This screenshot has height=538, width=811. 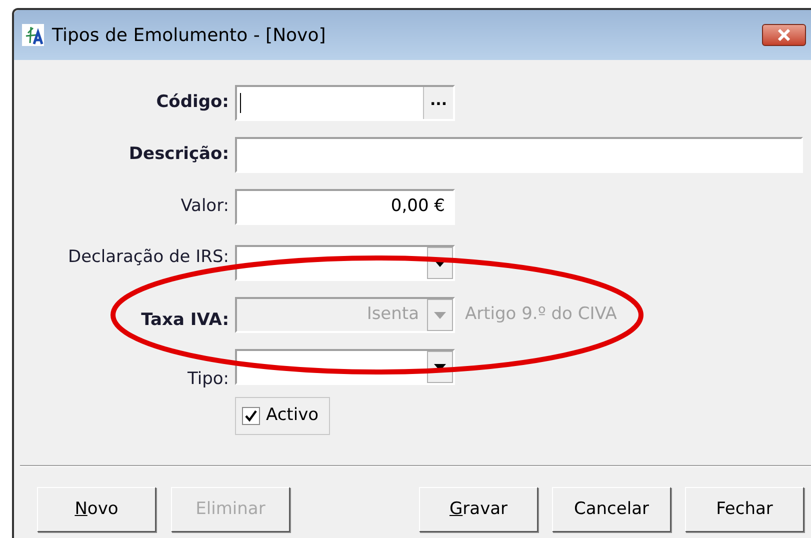 I want to click on field-label: Código:, so click(x=192, y=102).